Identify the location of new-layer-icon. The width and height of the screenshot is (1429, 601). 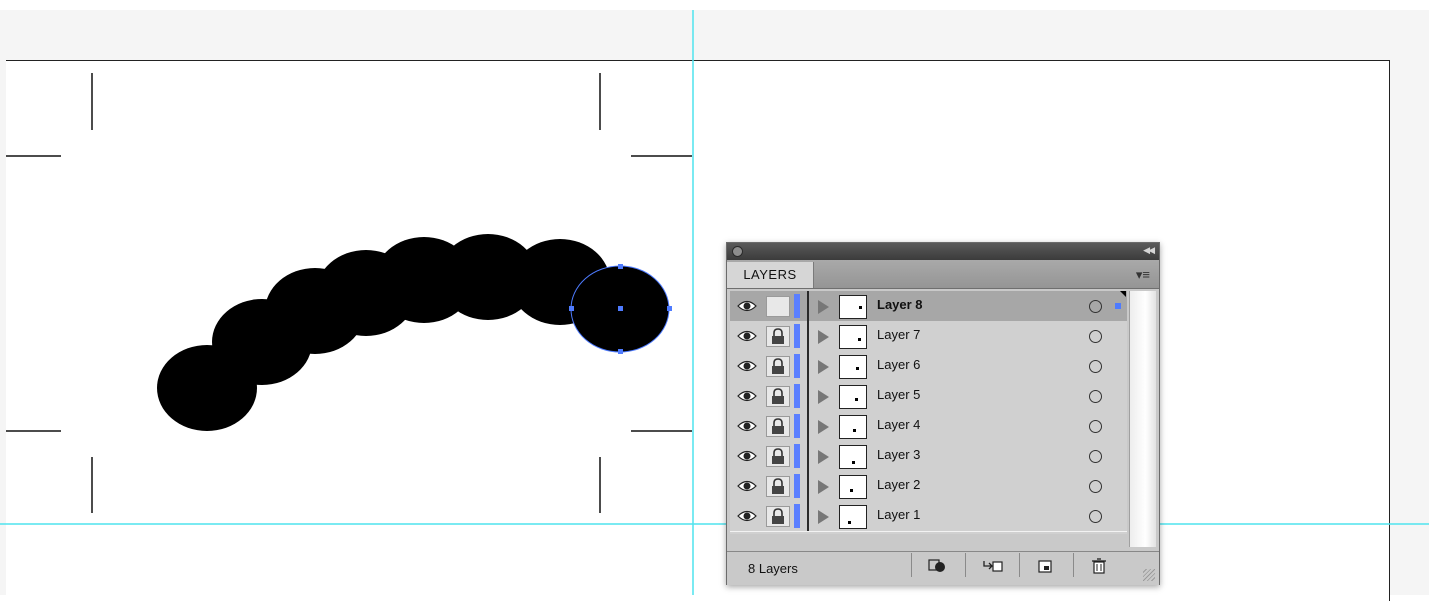
(1045, 566).